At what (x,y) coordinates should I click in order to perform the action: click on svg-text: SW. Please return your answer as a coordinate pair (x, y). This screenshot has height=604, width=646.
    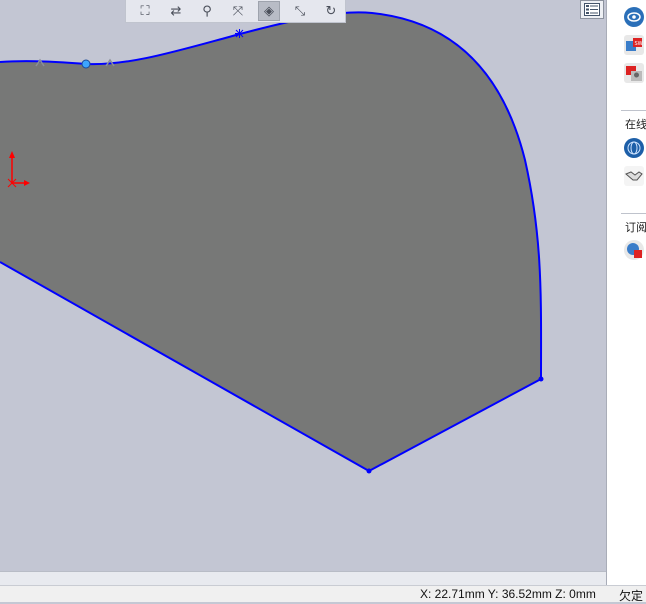
    Looking at the image, I should click on (639, 44).